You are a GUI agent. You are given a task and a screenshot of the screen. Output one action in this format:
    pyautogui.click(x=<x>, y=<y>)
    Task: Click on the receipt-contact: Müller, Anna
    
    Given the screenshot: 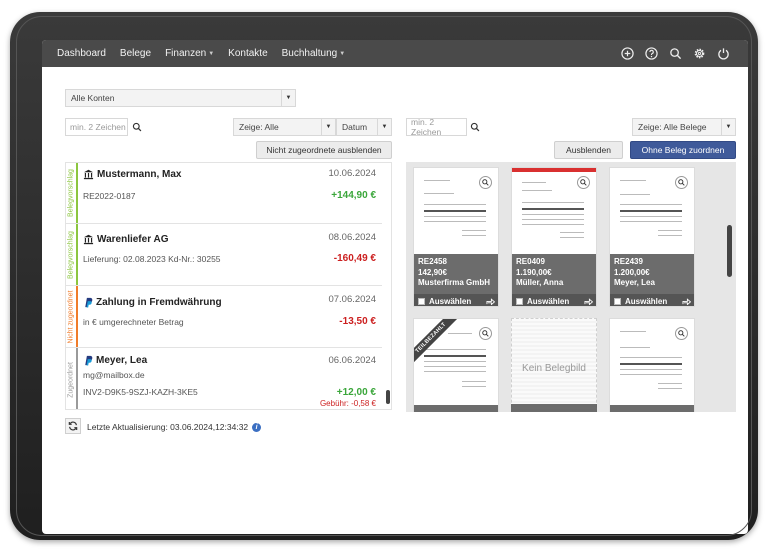 What is the action you would take?
    pyautogui.click(x=540, y=282)
    